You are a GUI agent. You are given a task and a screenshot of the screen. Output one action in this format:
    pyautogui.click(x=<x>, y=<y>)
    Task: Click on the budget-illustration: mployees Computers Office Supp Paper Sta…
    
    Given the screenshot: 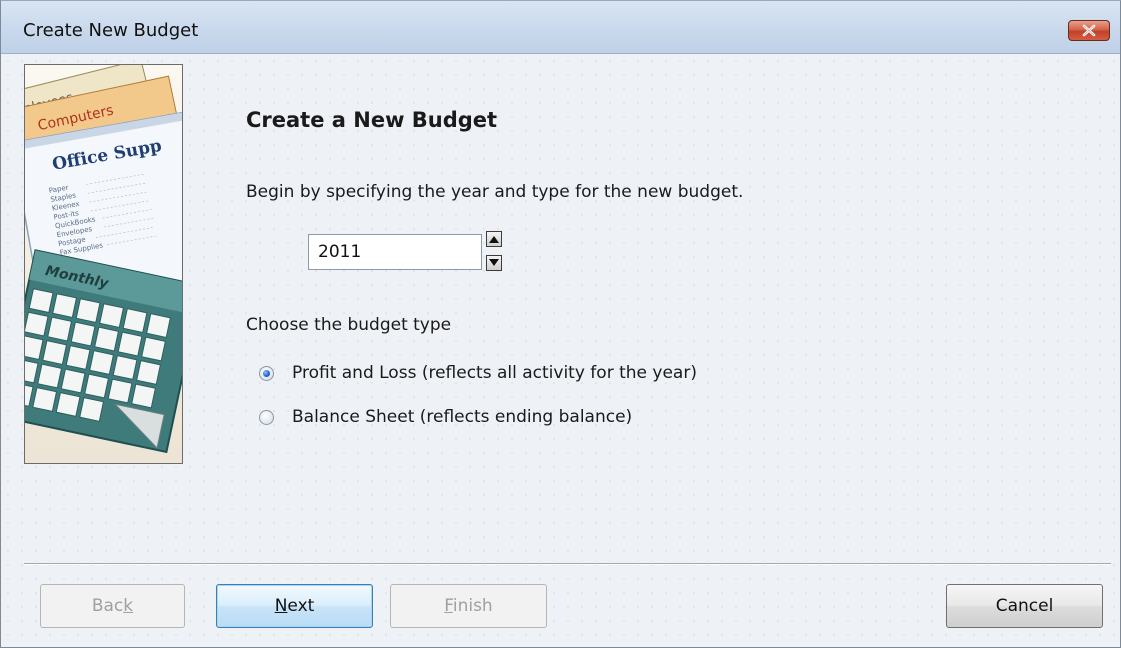 What is the action you would take?
    pyautogui.click(x=103, y=264)
    